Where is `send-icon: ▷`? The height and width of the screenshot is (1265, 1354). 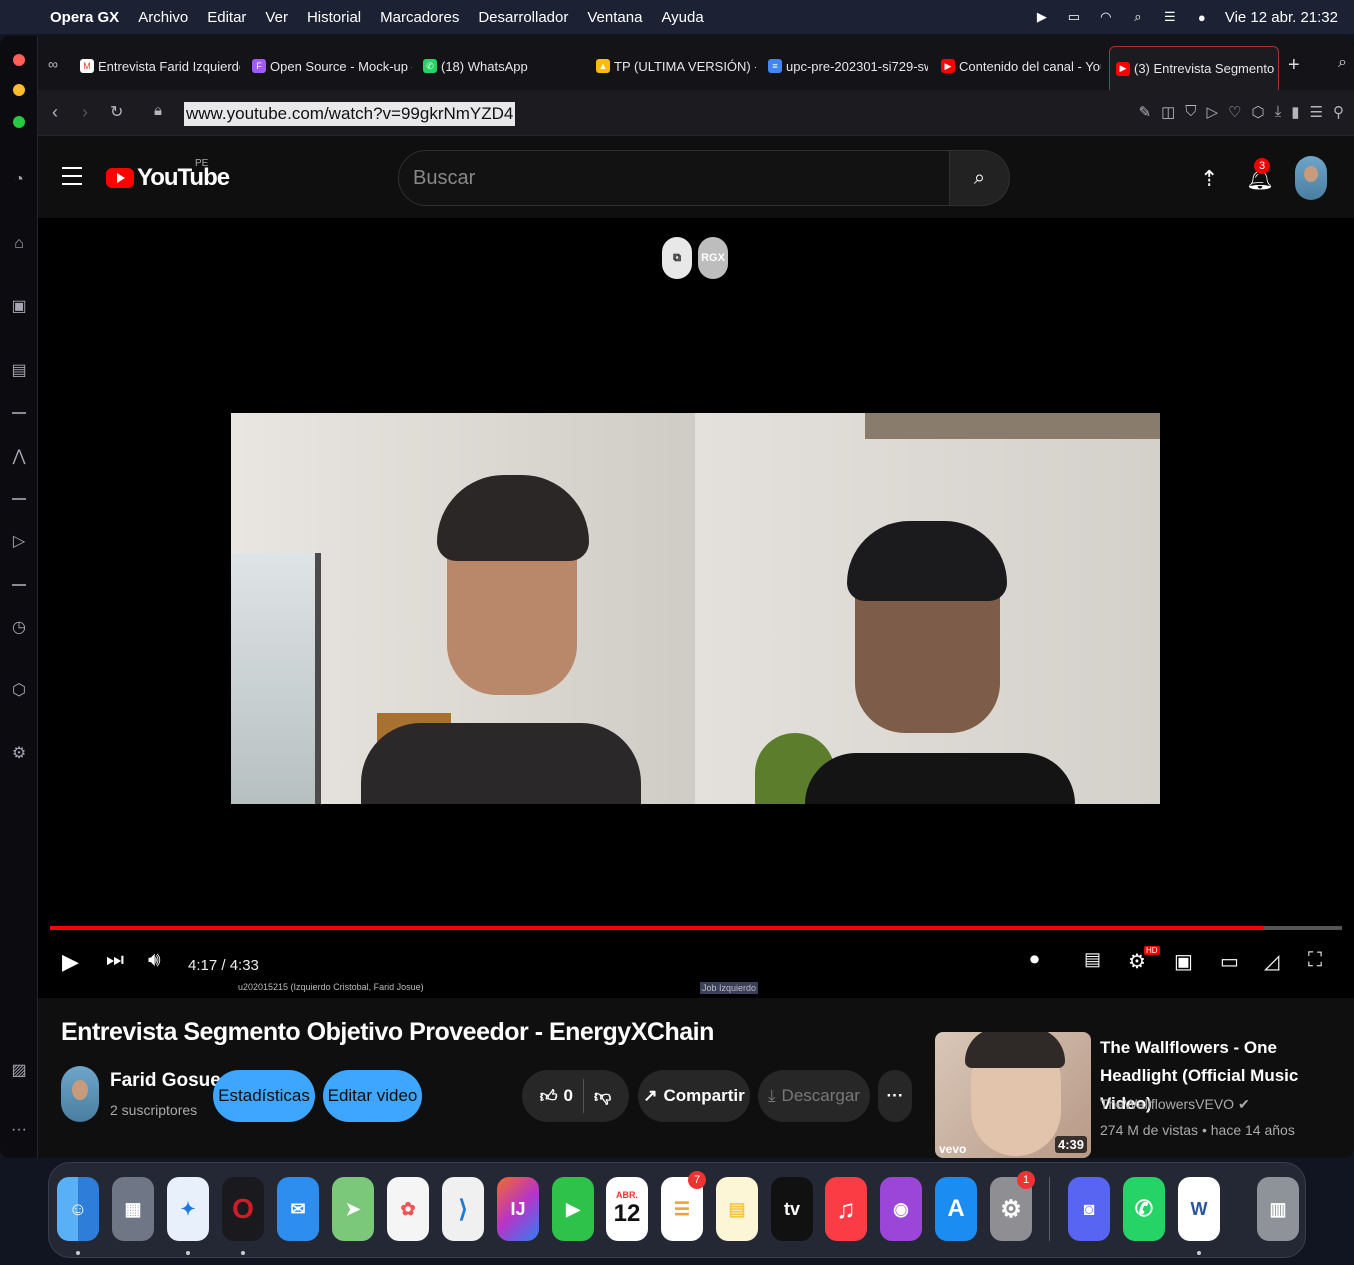
send-icon: ▷ is located at coordinates (1213, 112).